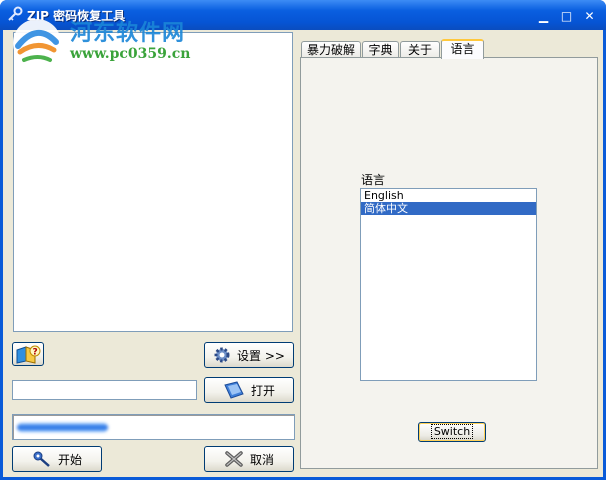  What do you see at coordinates (448, 208) in the screenshot?
I see `language-option-simplified-chinese: 简体中文` at bounding box center [448, 208].